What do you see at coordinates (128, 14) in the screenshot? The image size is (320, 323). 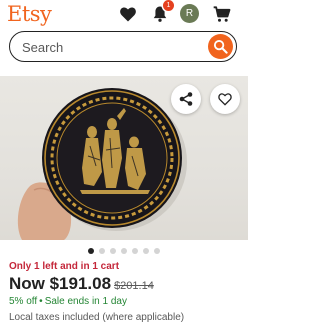 I see `favorites-heart-icon` at bounding box center [128, 14].